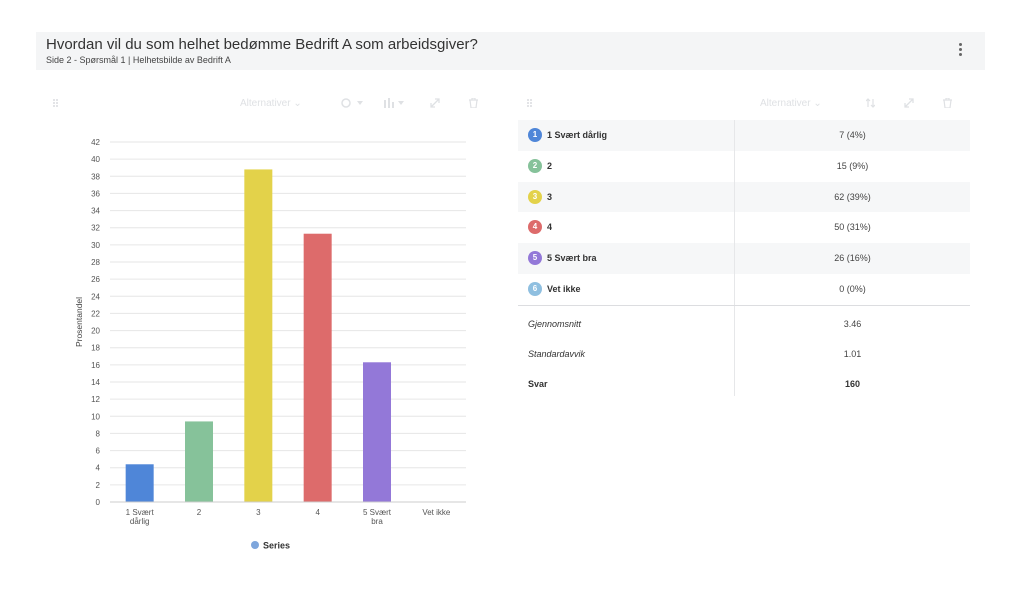  What do you see at coordinates (95, 313) in the screenshot?
I see `y-tick-label: 22` at bounding box center [95, 313].